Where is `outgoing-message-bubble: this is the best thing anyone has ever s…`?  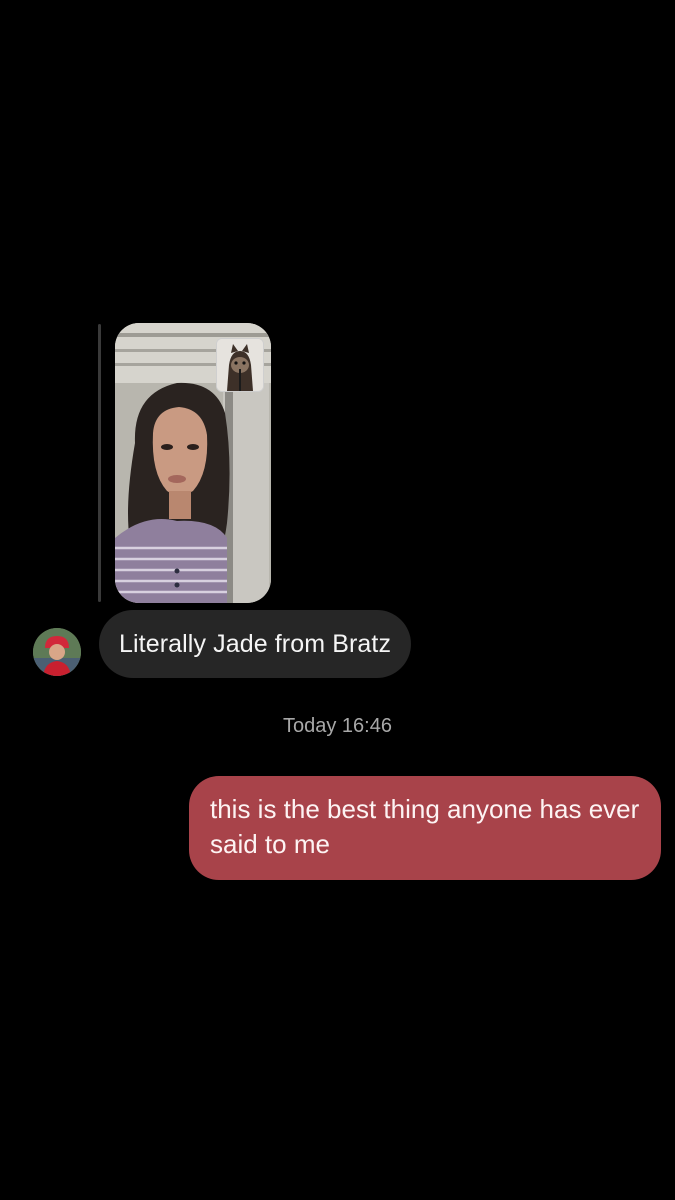 outgoing-message-bubble: this is the best thing anyone has ever s… is located at coordinates (425, 828).